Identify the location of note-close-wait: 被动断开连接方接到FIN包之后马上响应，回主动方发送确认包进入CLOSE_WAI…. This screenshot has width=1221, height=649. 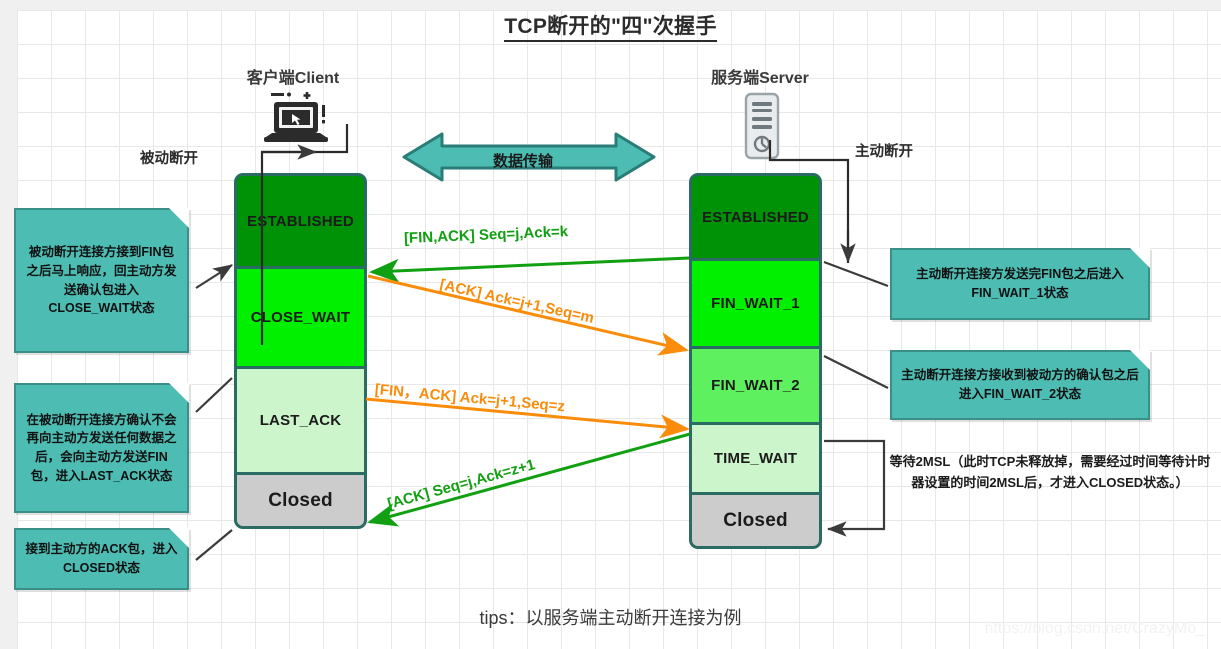
(101, 280).